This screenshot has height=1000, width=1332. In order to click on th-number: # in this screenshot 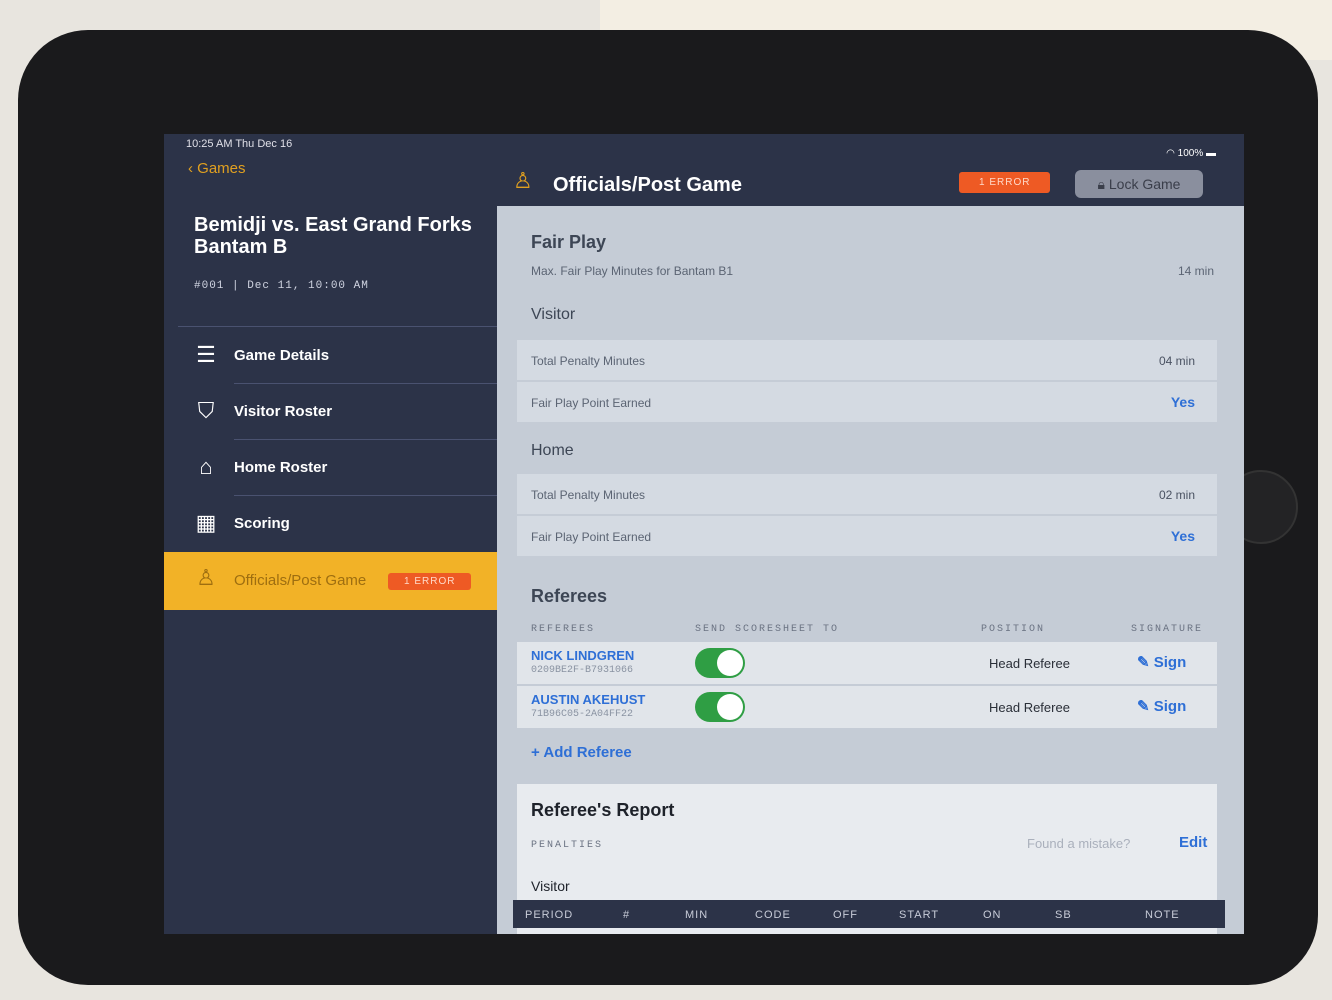, I will do `click(627, 915)`.